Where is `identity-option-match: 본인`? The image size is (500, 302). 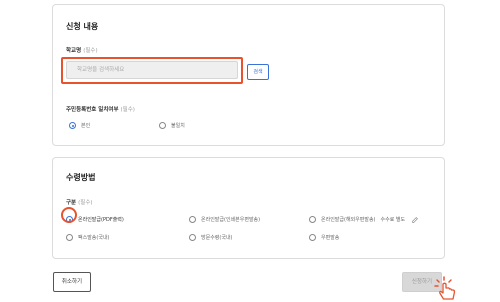 identity-option-match: 본인 is located at coordinates (79, 125).